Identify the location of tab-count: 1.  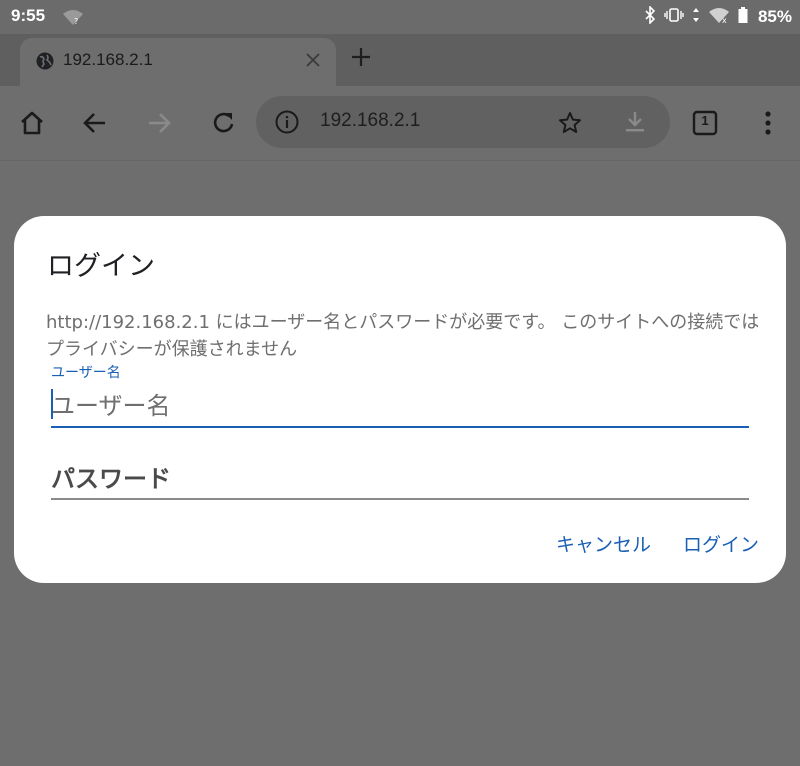
(705, 120).